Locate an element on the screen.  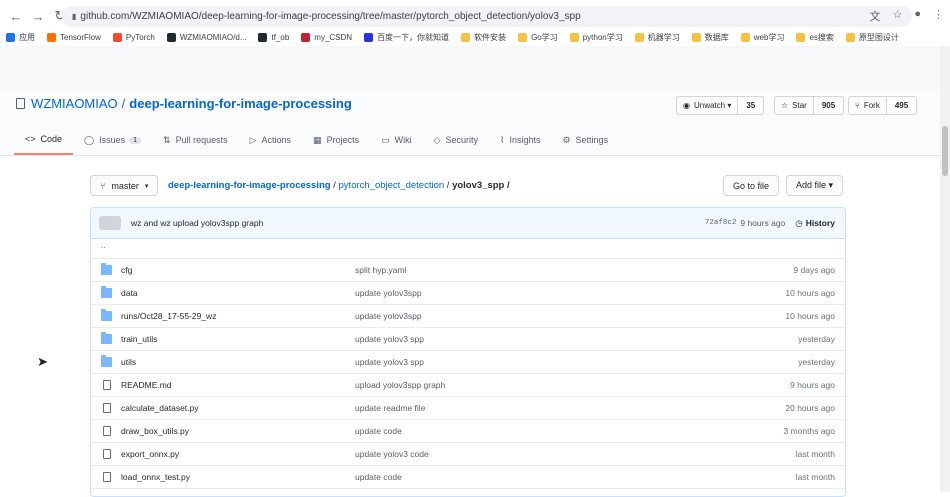
file-age: 10 hours ago is located at coordinates (810, 316).